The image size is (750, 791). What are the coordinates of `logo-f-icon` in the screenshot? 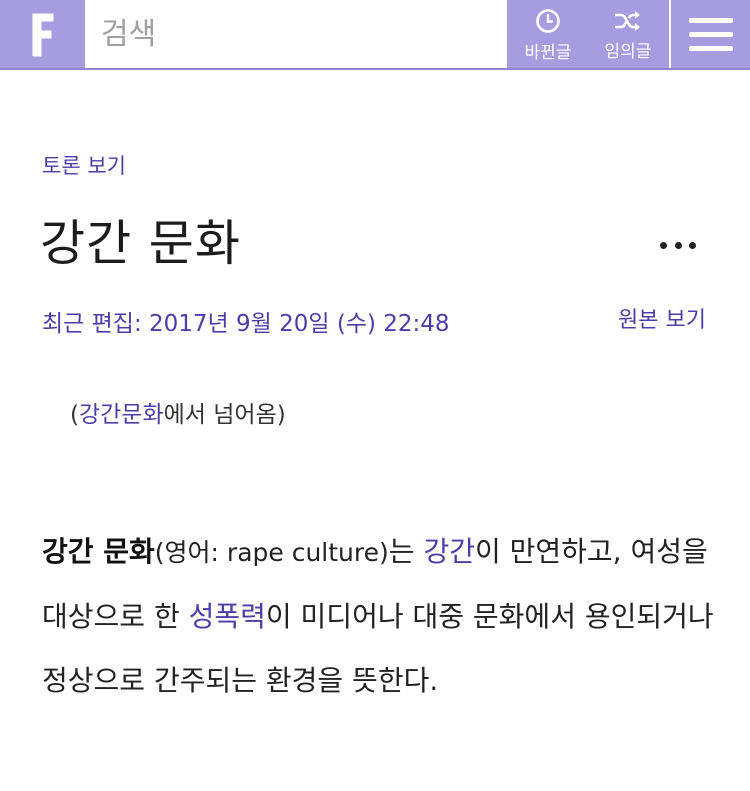 It's located at (43, 35).